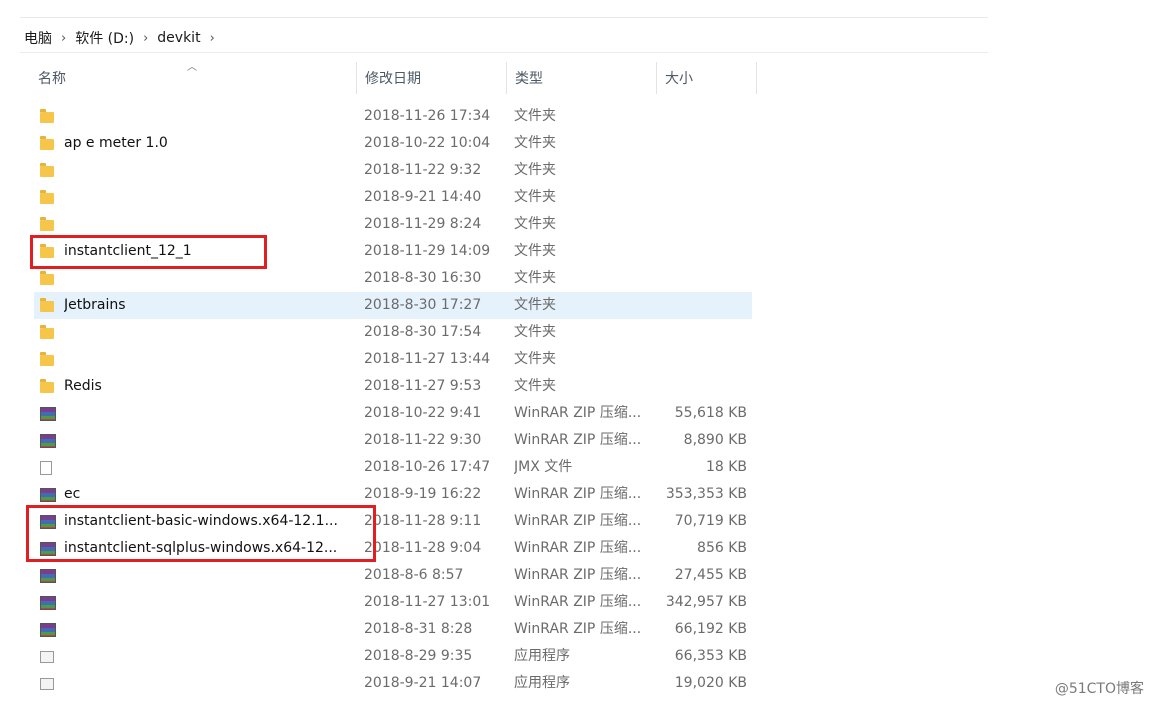  I want to click on file-row: 2018-9-21 14:40 文件夹, so click(393, 197).